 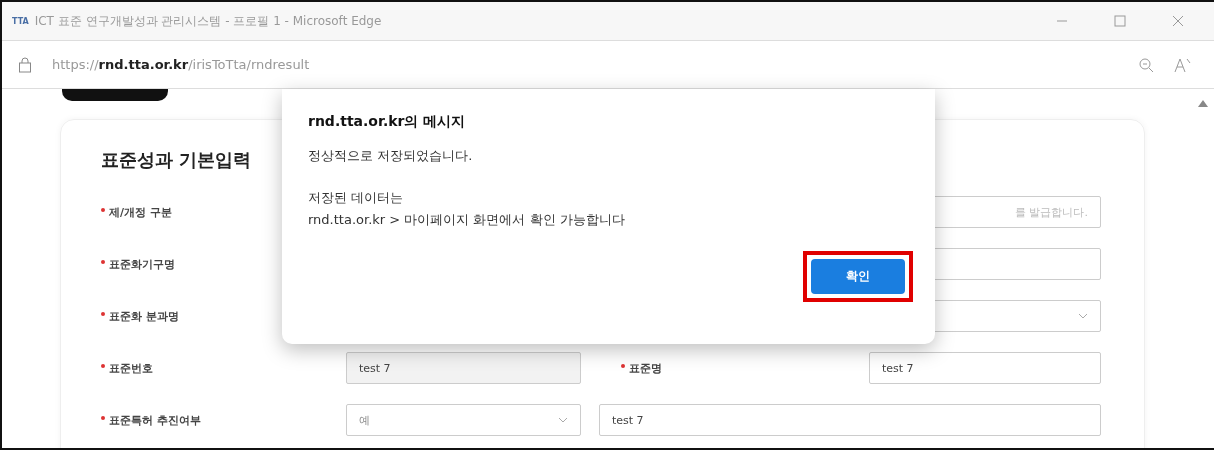 What do you see at coordinates (115, 95) in the screenshot?
I see `dark-button` at bounding box center [115, 95].